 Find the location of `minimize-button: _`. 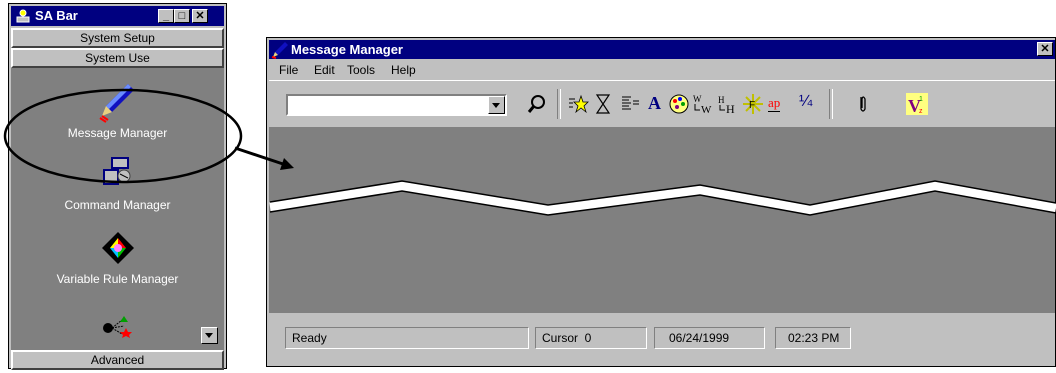

minimize-button: _ is located at coordinates (166, 16).